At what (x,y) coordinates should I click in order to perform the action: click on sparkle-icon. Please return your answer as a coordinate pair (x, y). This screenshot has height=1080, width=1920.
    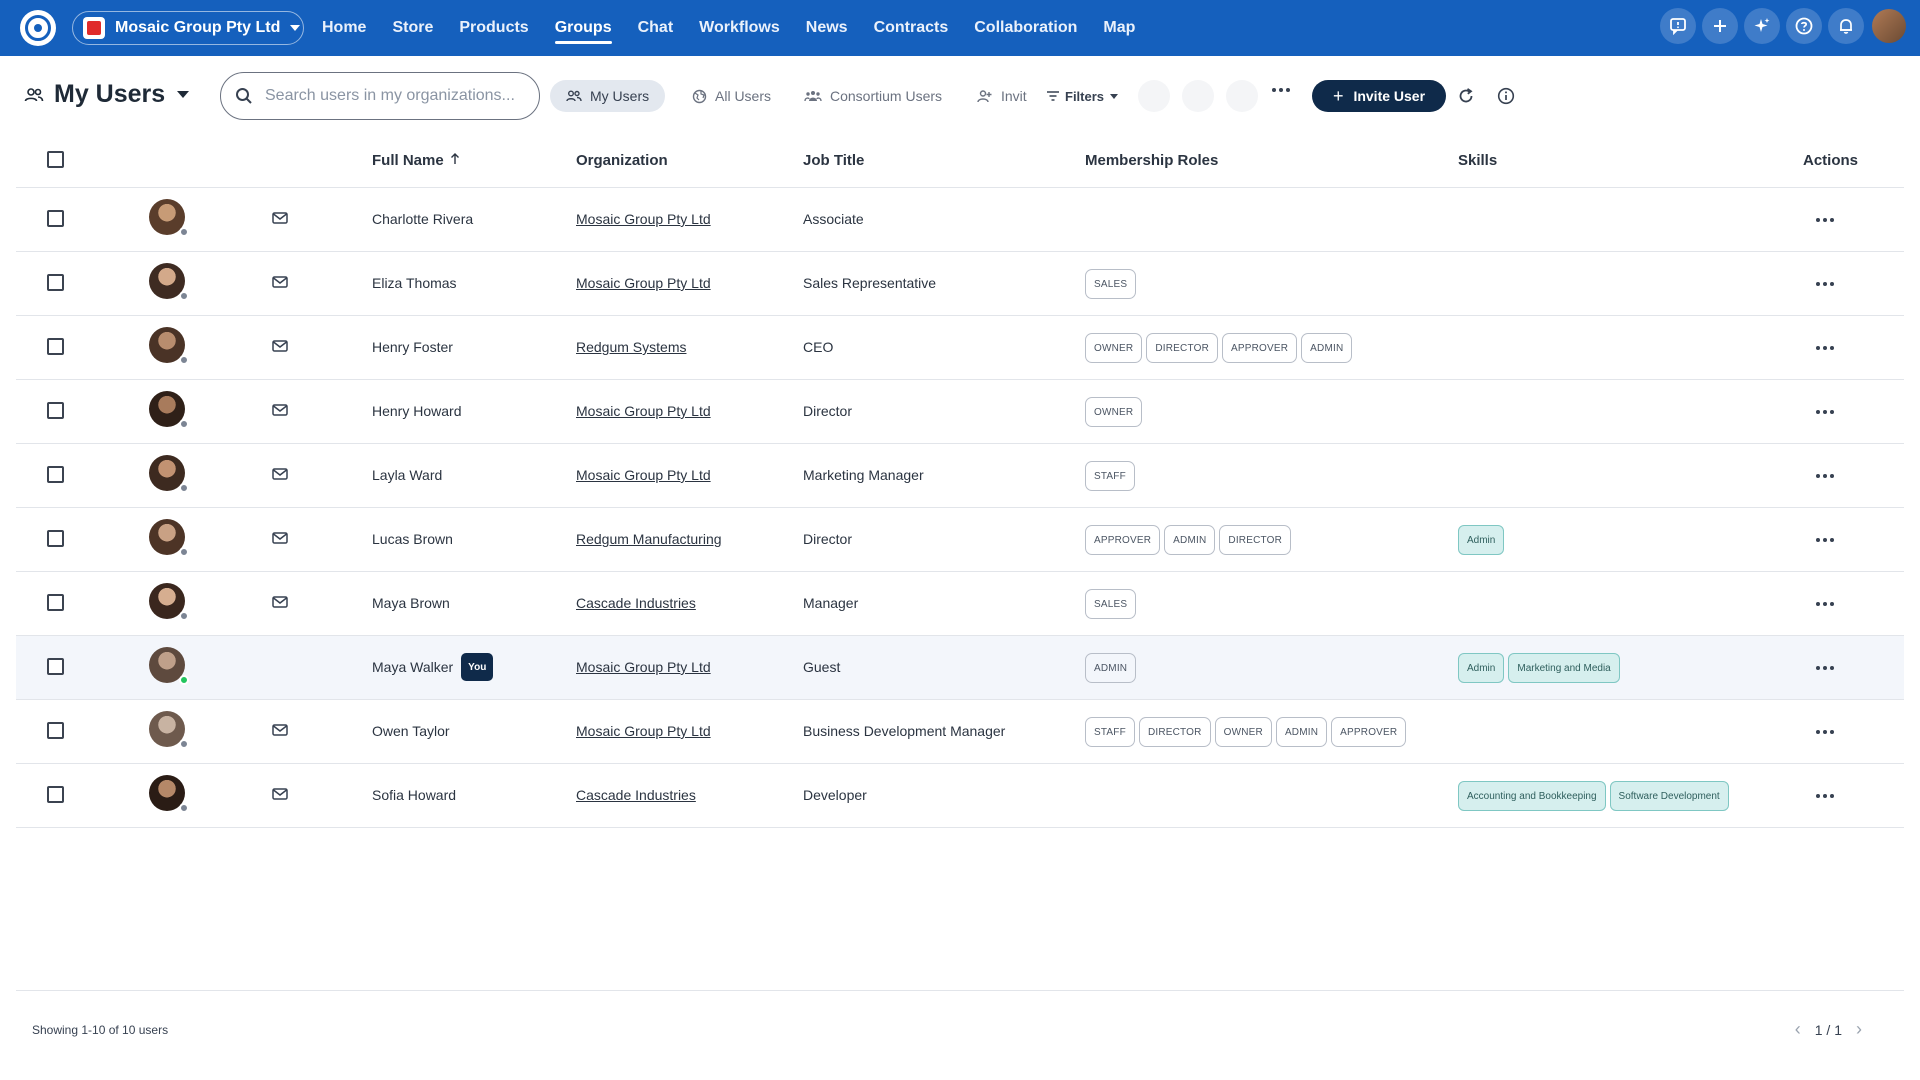
    Looking at the image, I should click on (1762, 26).